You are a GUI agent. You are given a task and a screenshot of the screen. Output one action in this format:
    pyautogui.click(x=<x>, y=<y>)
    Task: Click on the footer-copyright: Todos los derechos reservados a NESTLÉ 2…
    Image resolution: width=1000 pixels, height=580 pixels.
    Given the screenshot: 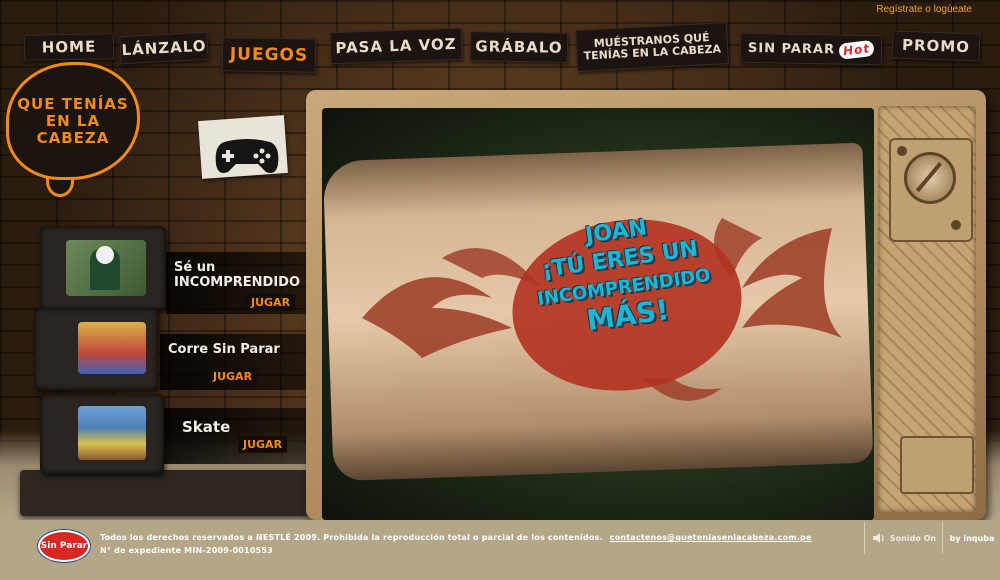 What is the action you would take?
    pyautogui.click(x=456, y=537)
    